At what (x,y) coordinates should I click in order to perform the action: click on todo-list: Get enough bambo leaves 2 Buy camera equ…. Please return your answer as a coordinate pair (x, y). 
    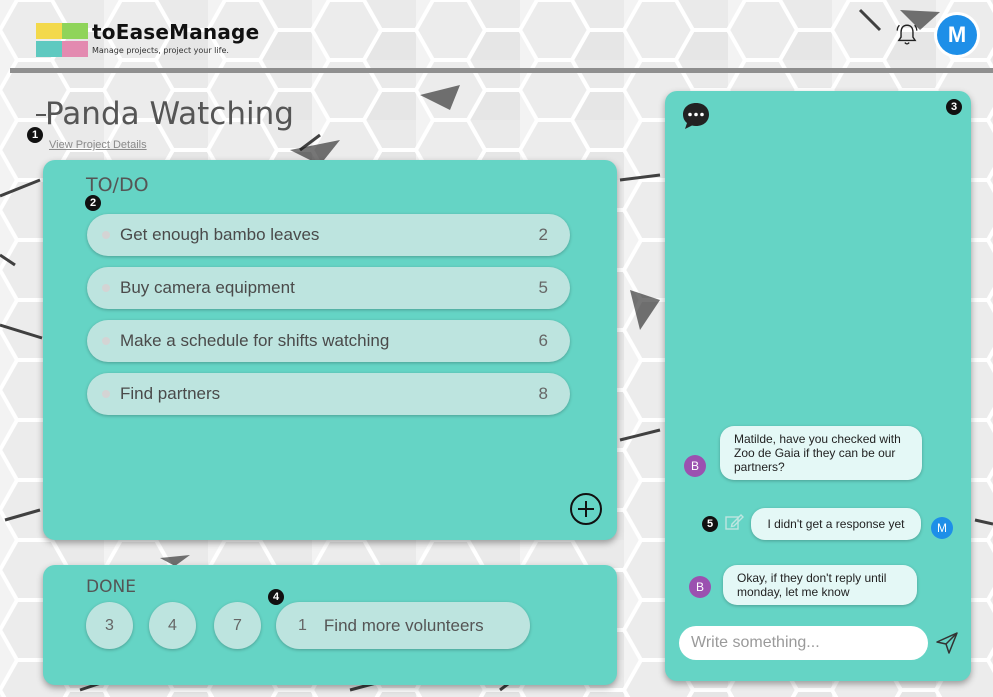
    Looking at the image, I should click on (328, 320).